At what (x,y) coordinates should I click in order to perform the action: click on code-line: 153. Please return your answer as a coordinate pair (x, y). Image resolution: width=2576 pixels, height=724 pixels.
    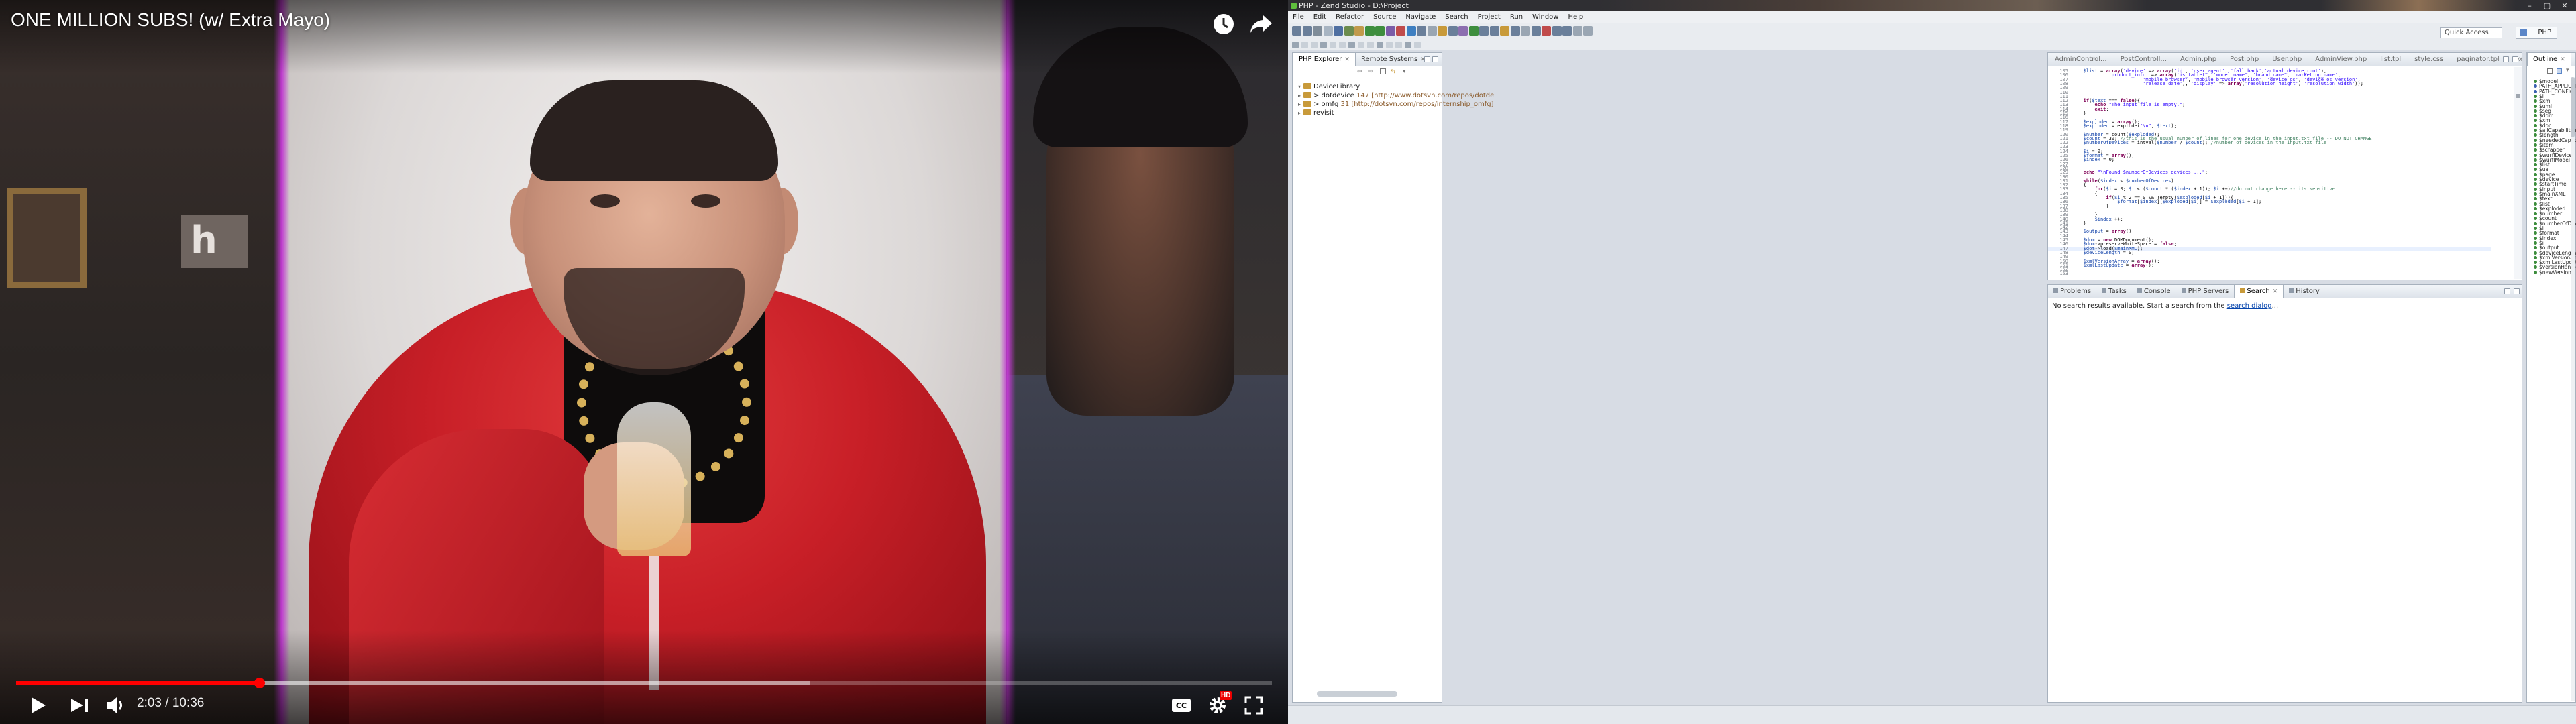
    Looking at the image, I should click on (2269, 274).